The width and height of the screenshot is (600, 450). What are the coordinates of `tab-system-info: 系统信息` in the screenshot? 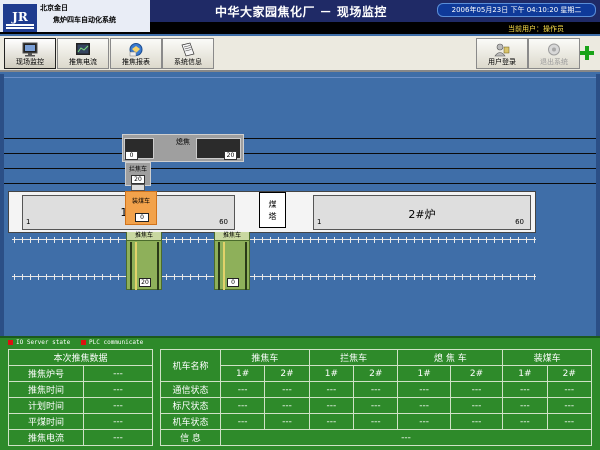 It's located at (188, 53).